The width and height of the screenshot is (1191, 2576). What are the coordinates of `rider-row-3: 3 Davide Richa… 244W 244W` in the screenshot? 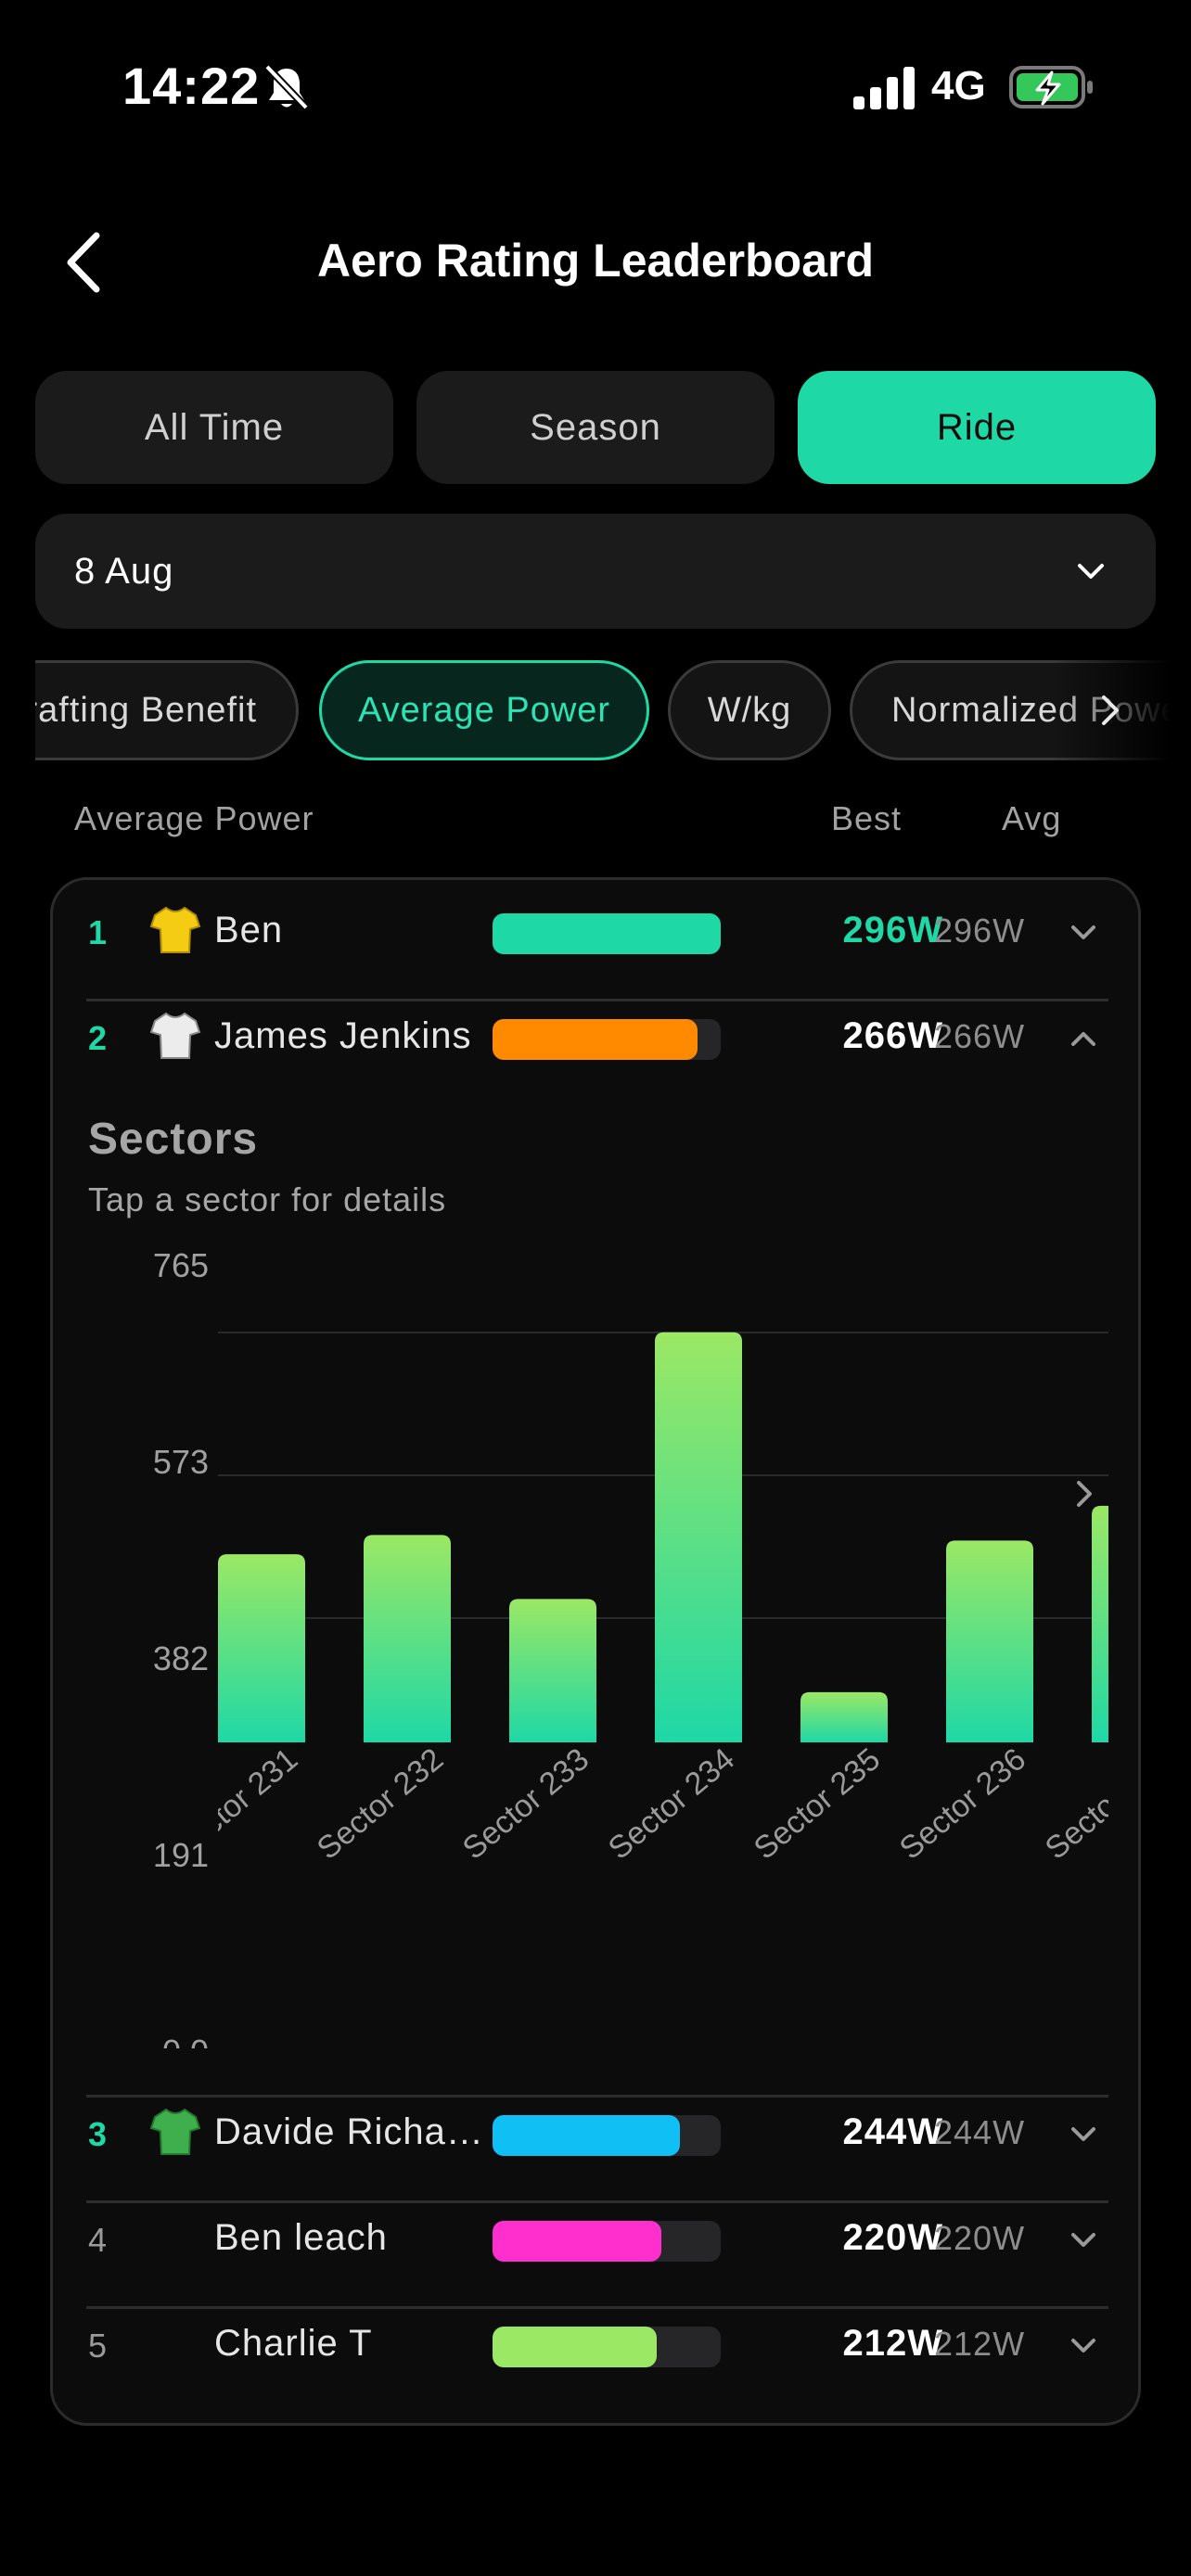 It's located at (598, 2134).